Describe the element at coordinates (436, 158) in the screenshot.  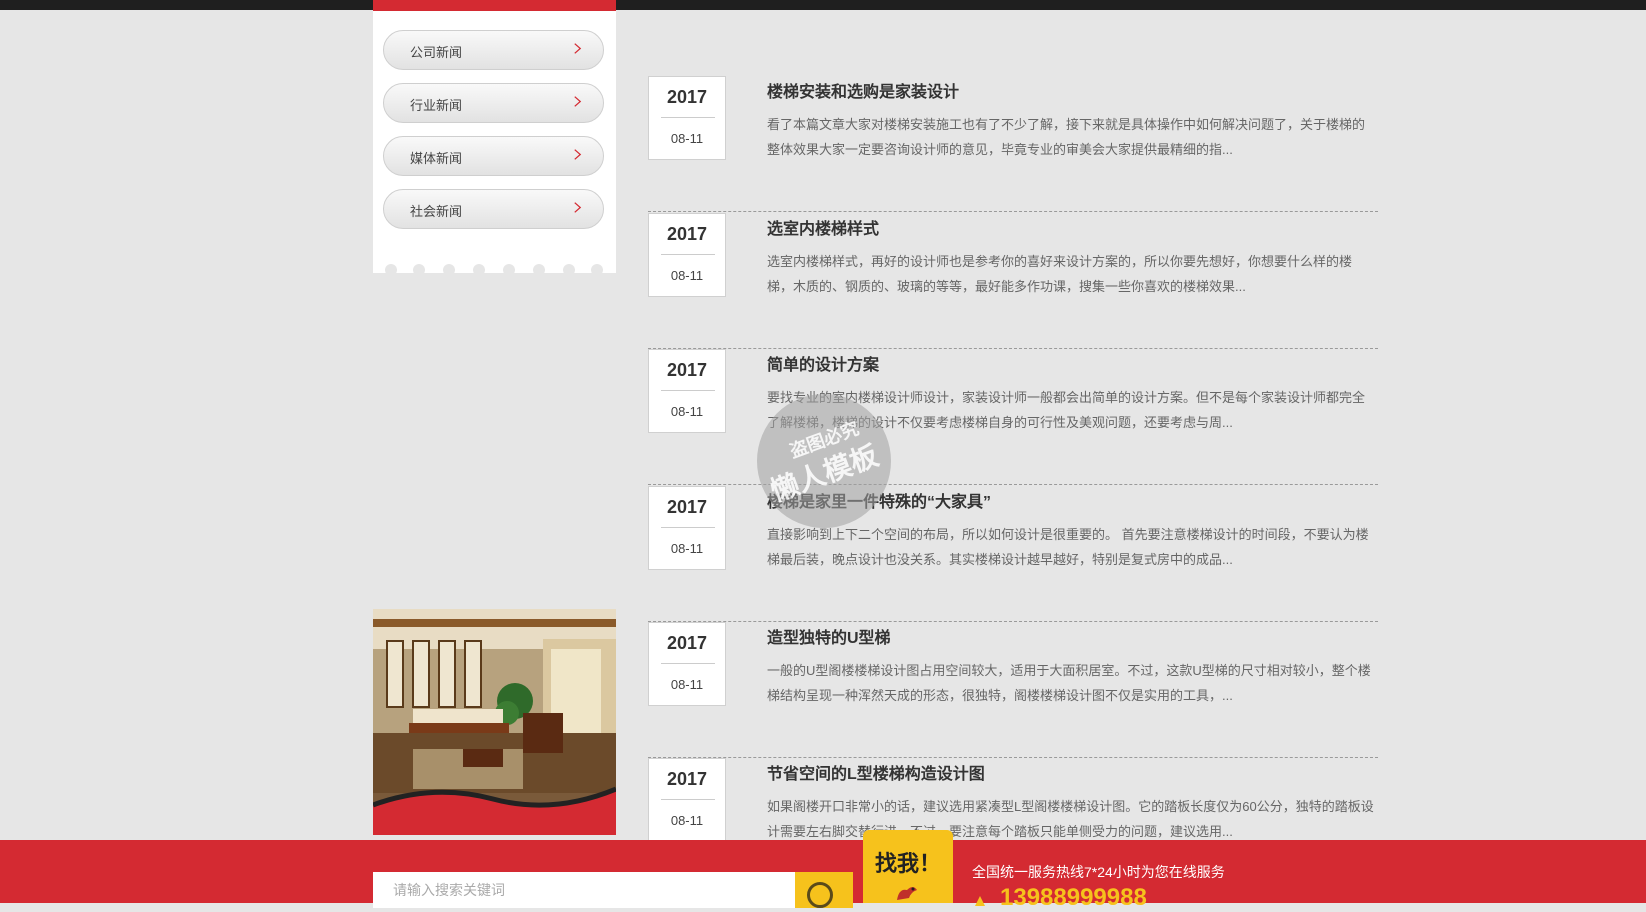
I see `sidebar-item-label: 媒体新闻` at that location.